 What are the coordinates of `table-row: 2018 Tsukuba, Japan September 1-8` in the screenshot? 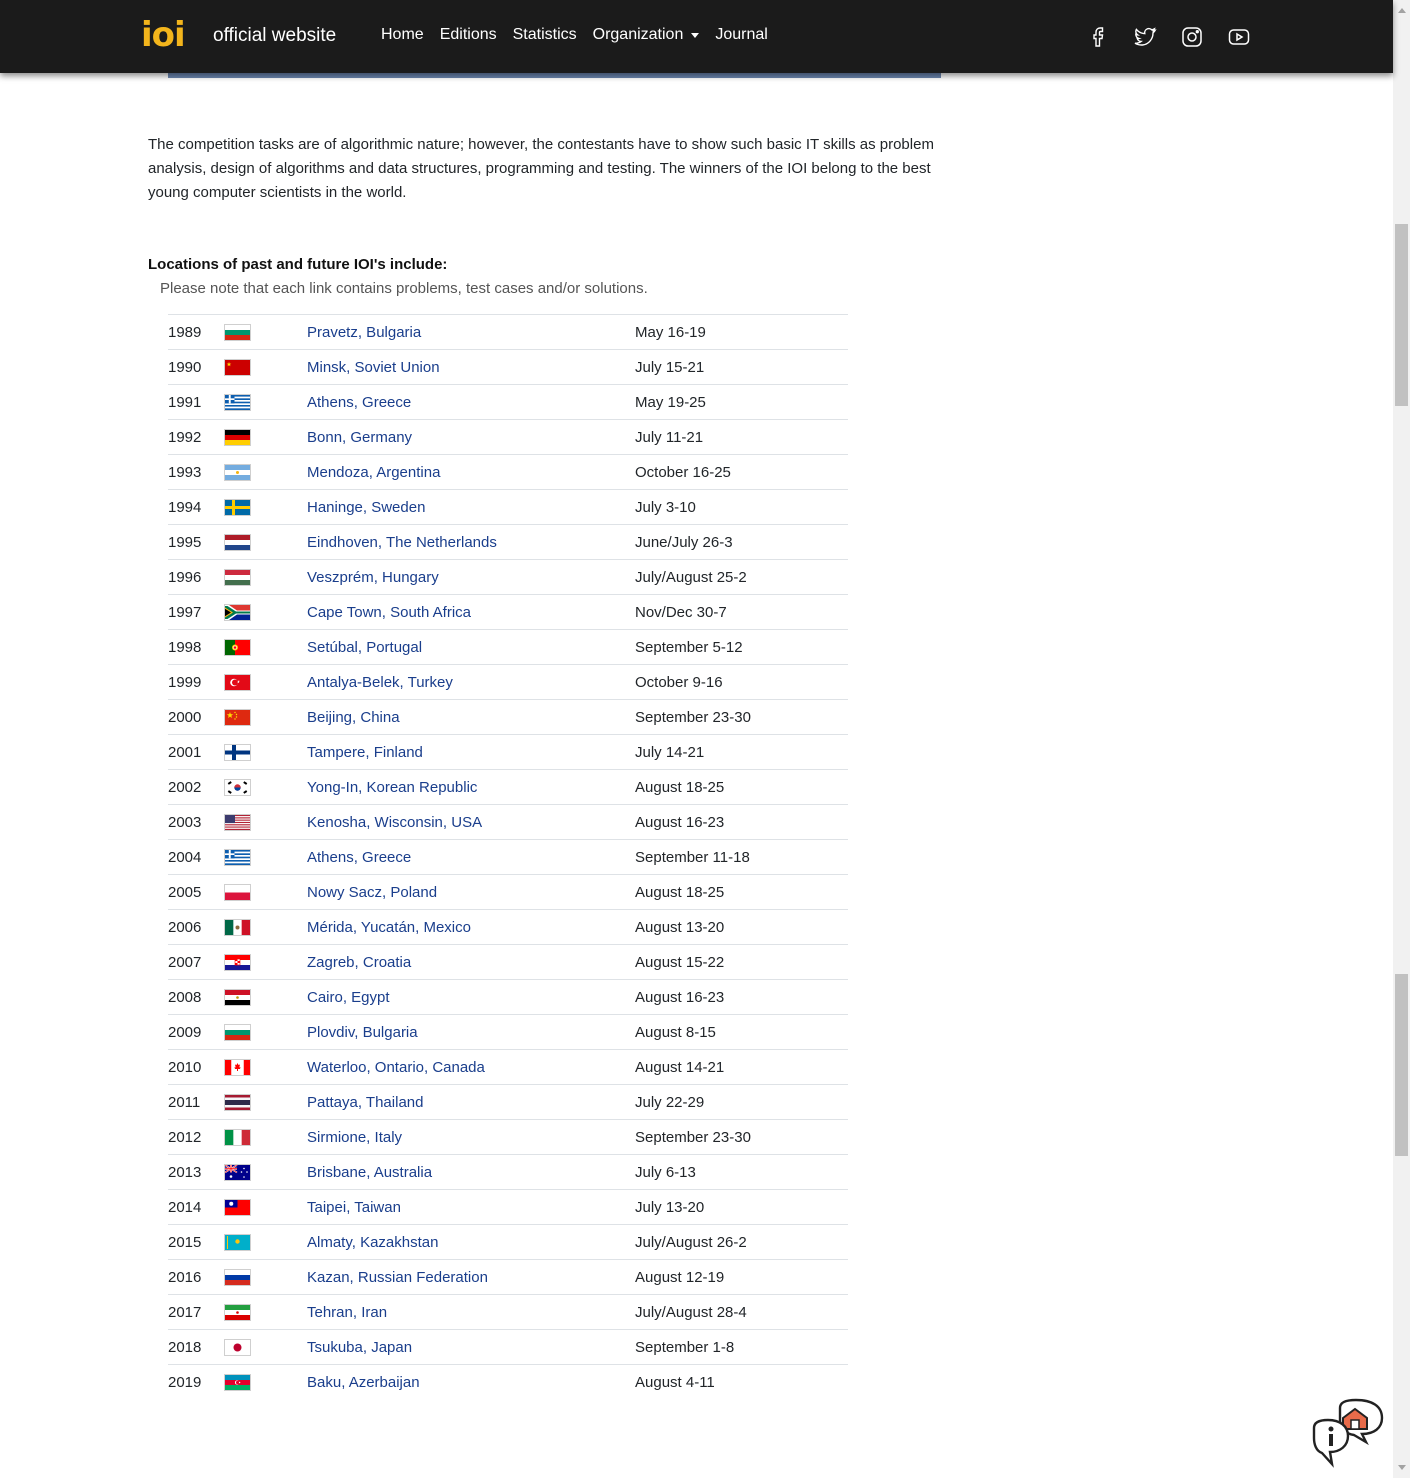 It's located at (508, 1347).